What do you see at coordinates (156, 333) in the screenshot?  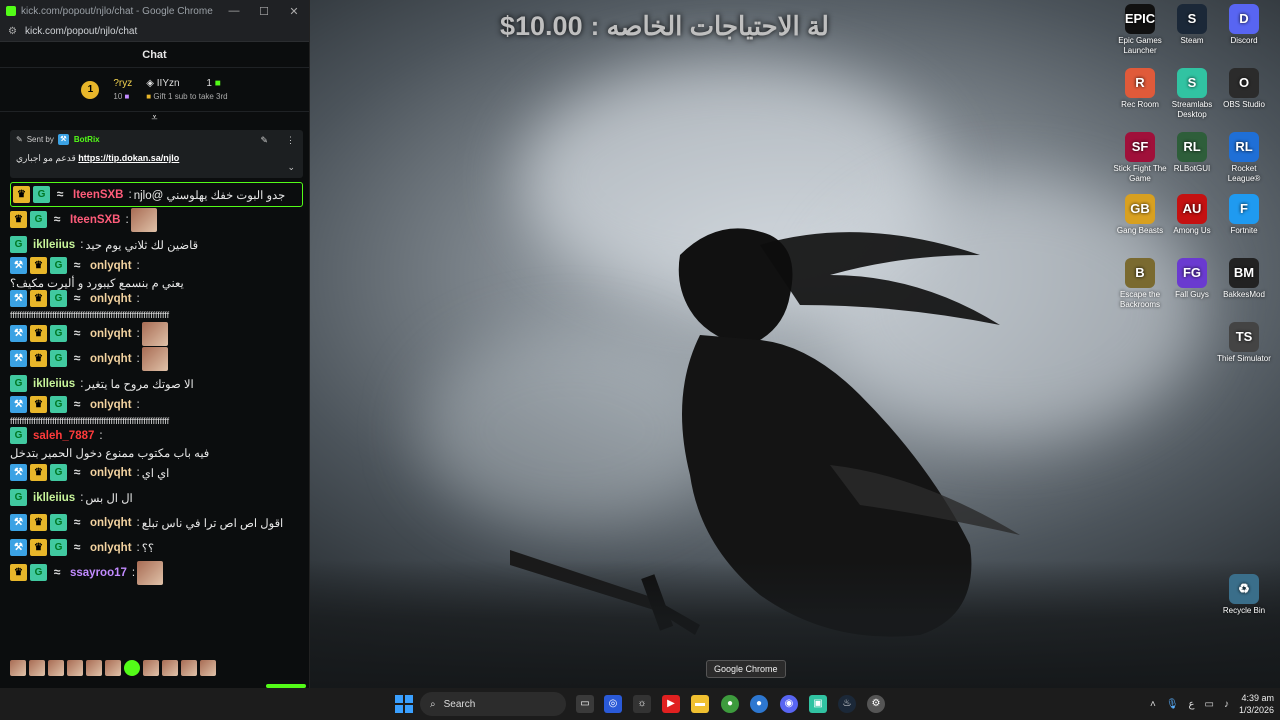 I see `chat-message: ⚒ ♛ G ≈ onlyqht:` at bounding box center [156, 333].